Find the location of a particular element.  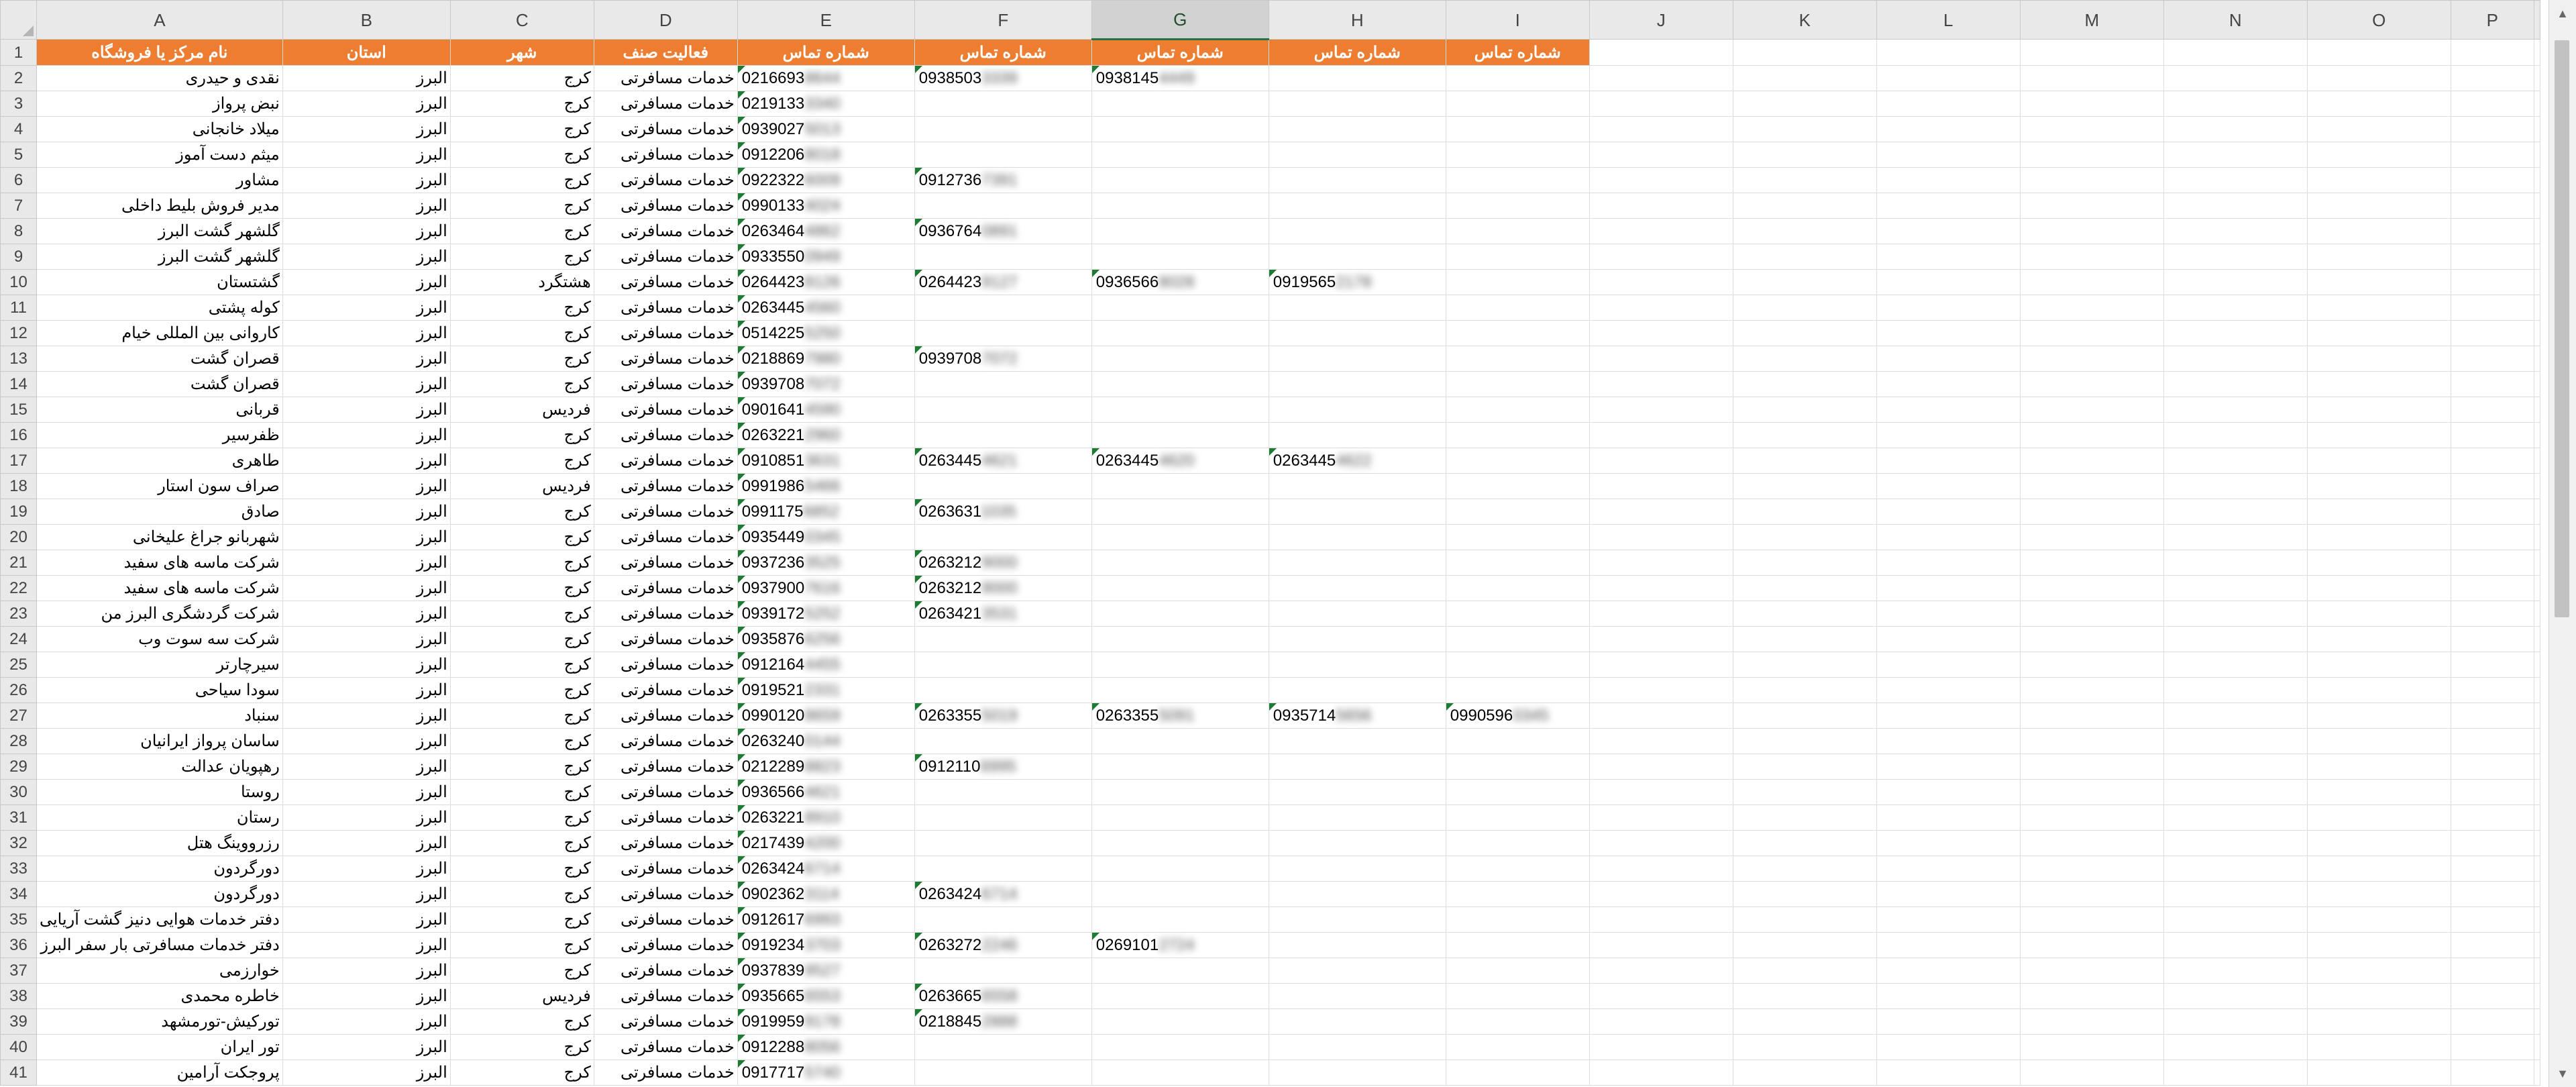

store-name-cell: سنباد is located at coordinates (159, 716).